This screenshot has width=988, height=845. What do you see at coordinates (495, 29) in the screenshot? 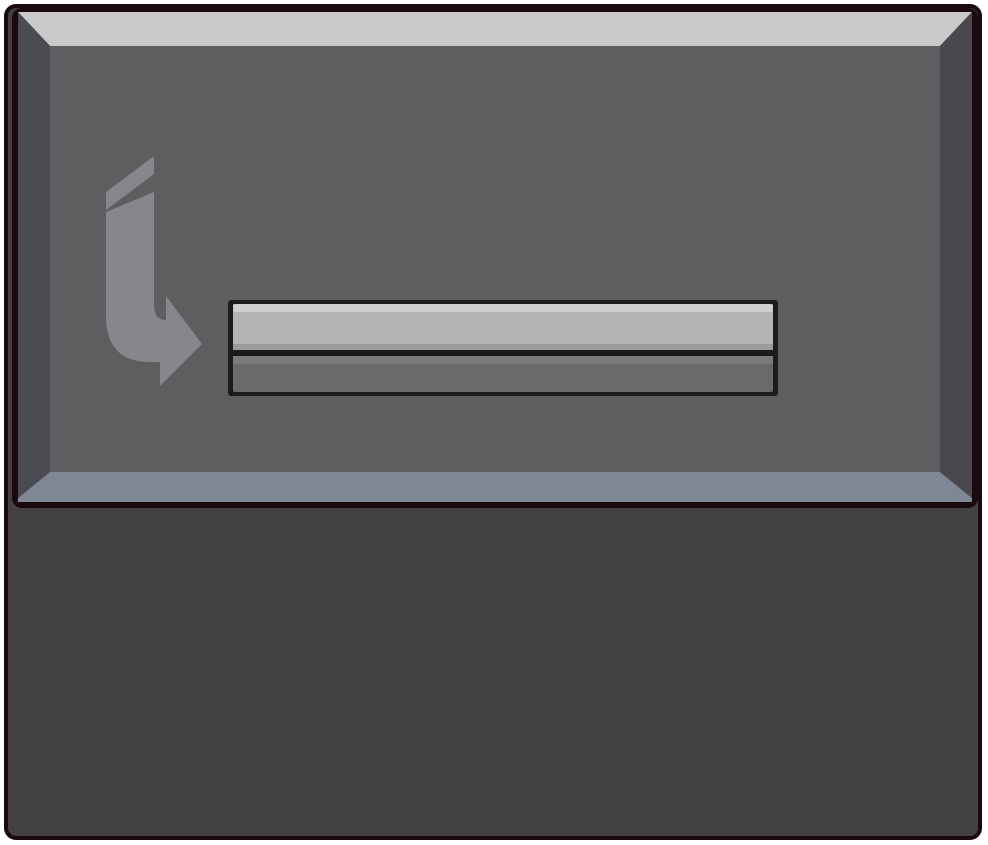
I see `panel-bevel-top` at bounding box center [495, 29].